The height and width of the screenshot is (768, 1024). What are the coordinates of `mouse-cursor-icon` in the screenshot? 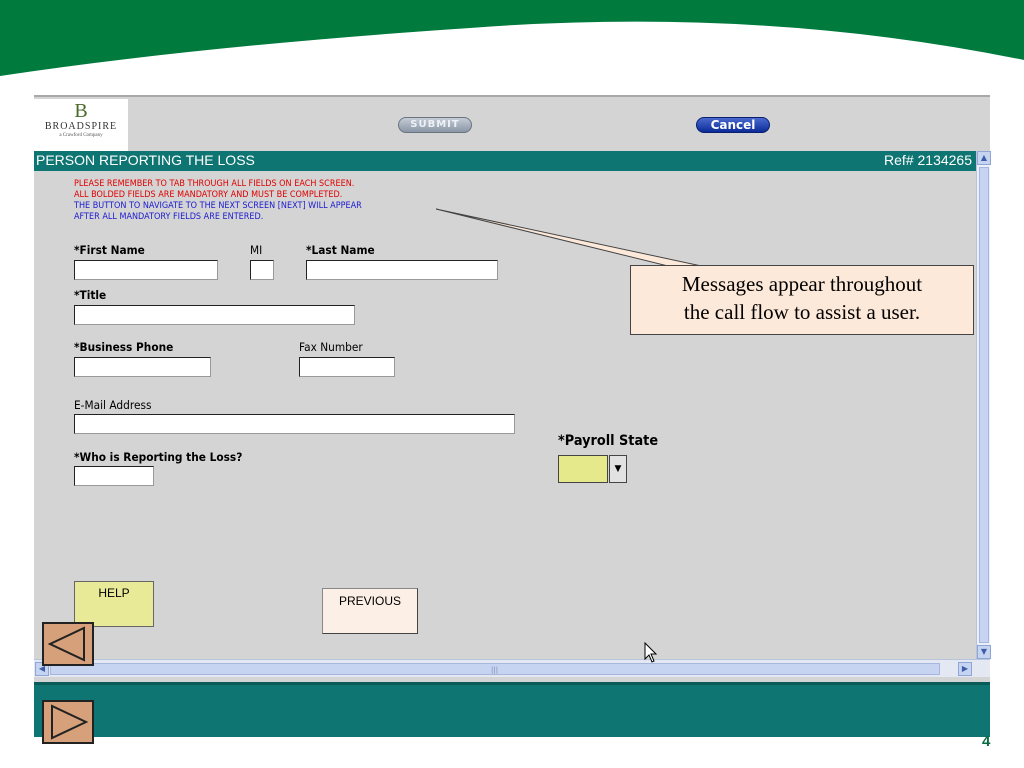 It's located at (651, 652).